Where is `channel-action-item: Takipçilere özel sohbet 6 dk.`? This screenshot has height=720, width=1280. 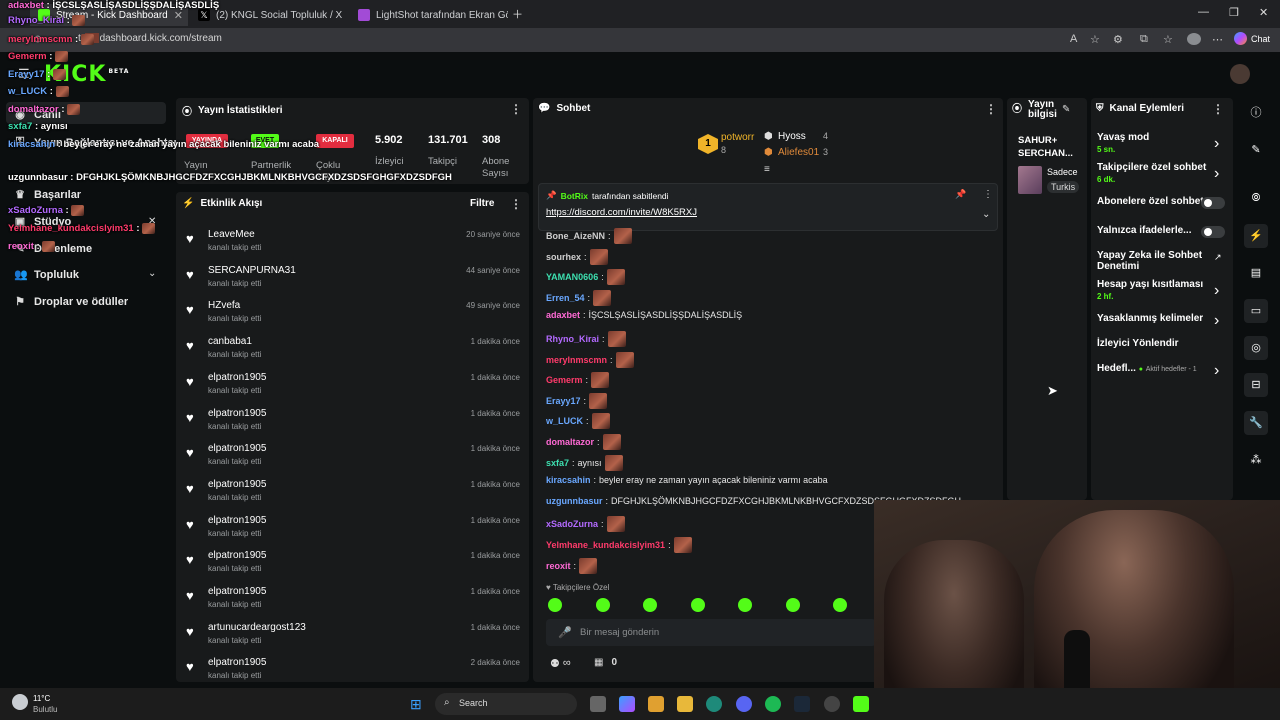
channel-action-item: Takipçilere özel sohbet 6 dk. is located at coordinates (1152, 173).